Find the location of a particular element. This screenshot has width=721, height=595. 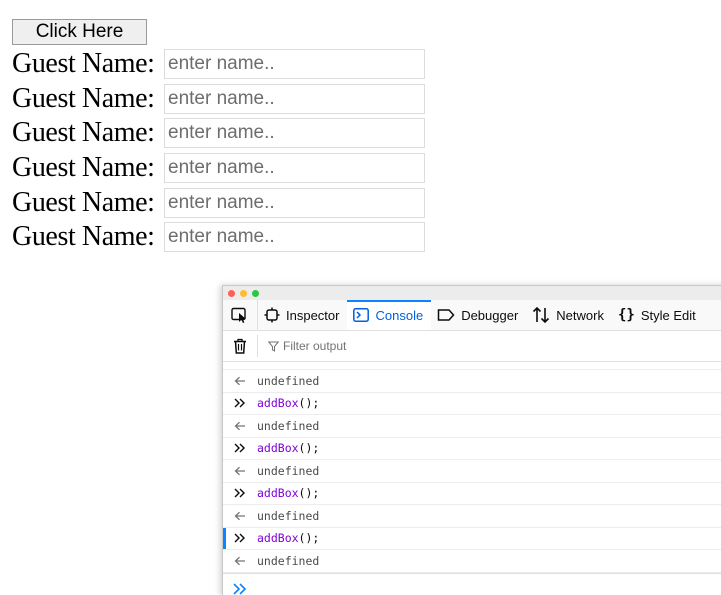

filter-icon is located at coordinates (273, 346).